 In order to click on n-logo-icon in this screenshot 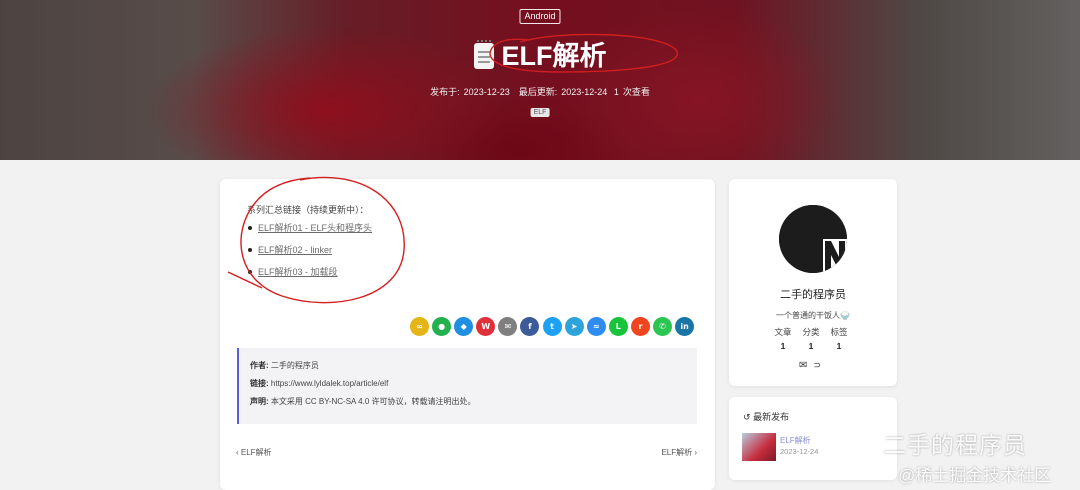, I will do `click(813, 239)`.